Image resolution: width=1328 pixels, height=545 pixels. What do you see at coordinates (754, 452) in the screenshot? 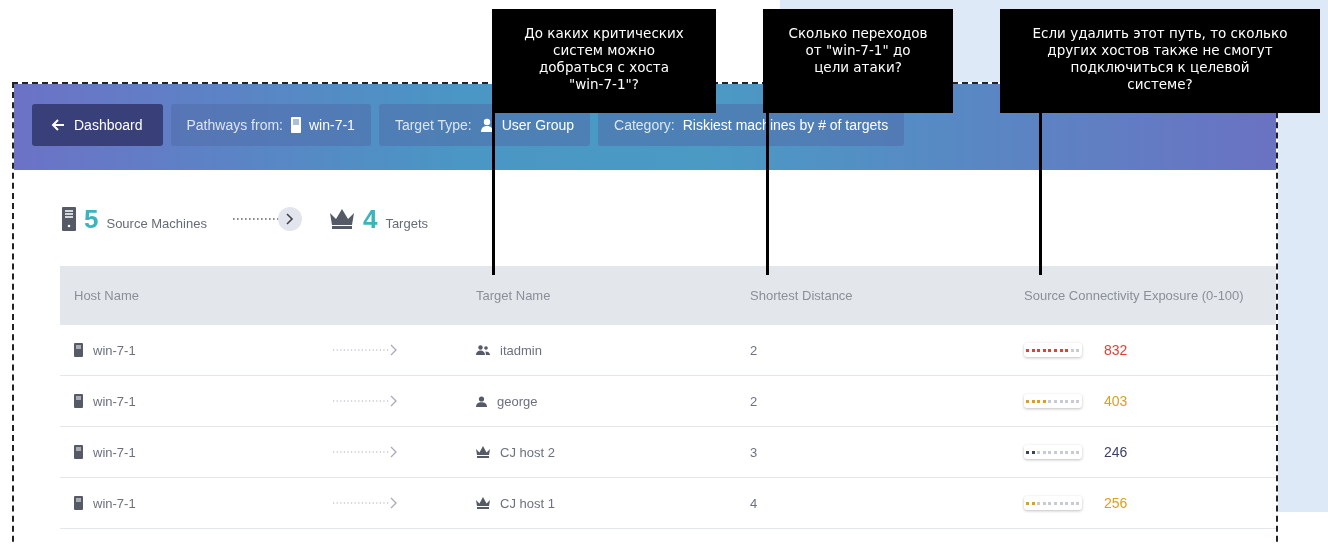
I see `distance-value: 3` at bounding box center [754, 452].